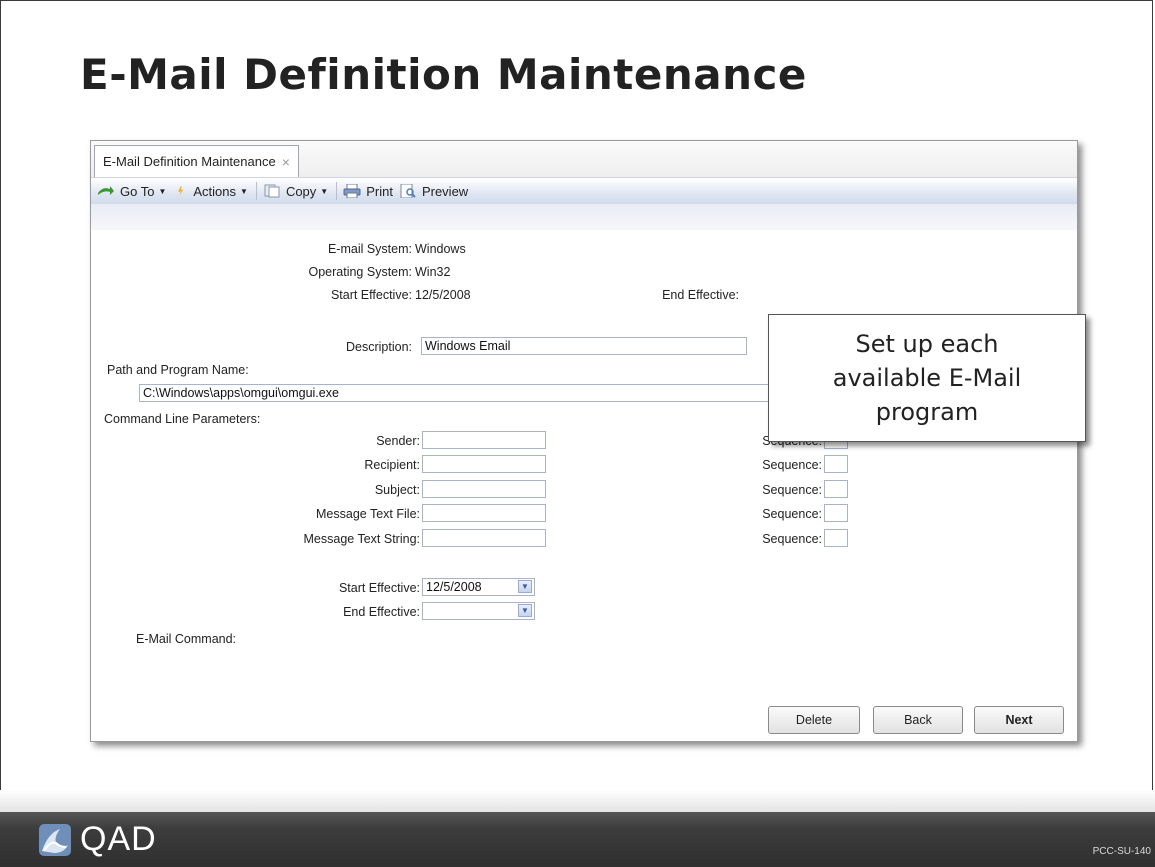  What do you see at coordinates (927, 412) in the screenshot?
I see `callout-line: program` at bounding box center [927, 412].